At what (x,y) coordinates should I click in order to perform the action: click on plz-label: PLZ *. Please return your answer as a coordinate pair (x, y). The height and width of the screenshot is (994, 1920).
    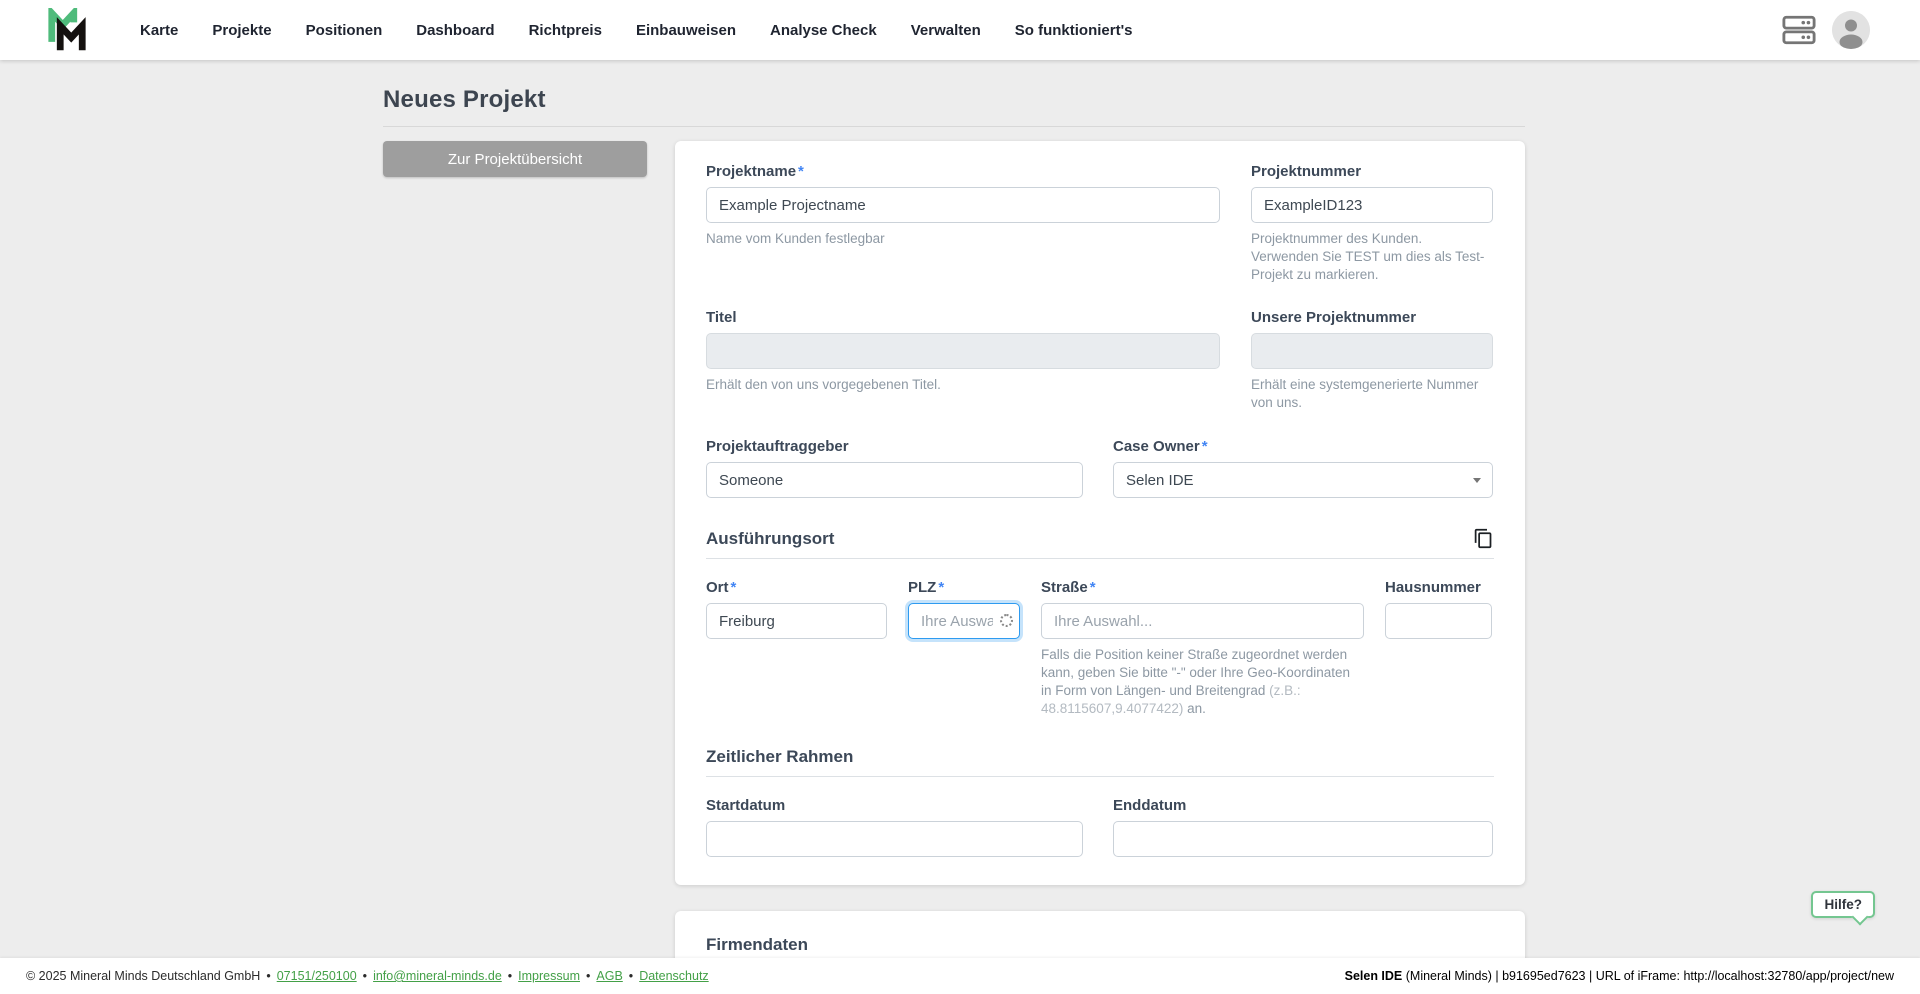
    Looking at the image, I should click on (926, 588).